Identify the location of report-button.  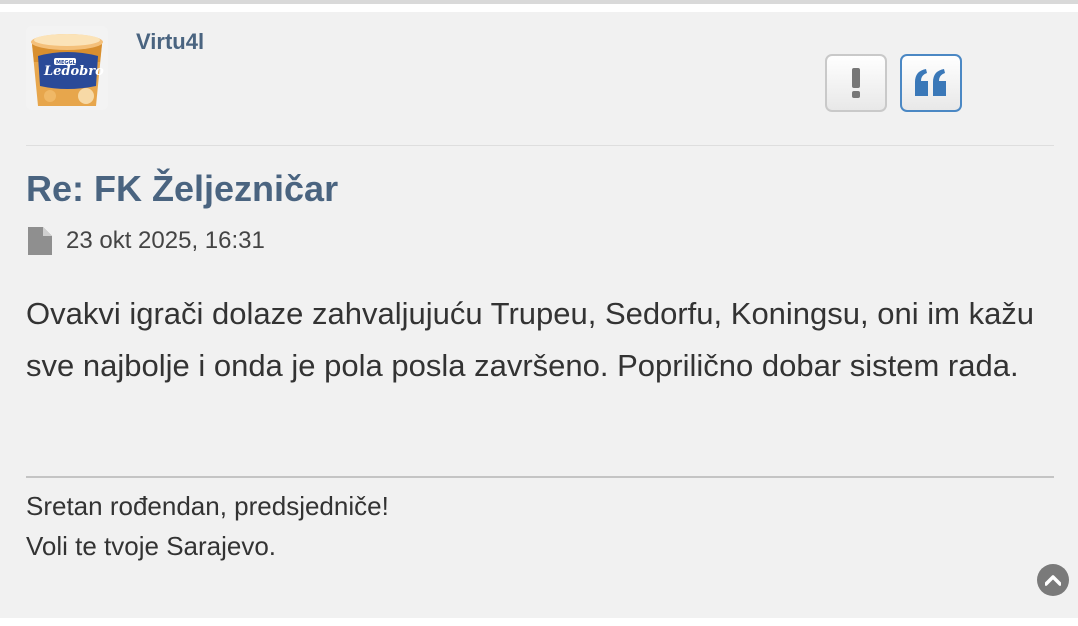
(856, 83).